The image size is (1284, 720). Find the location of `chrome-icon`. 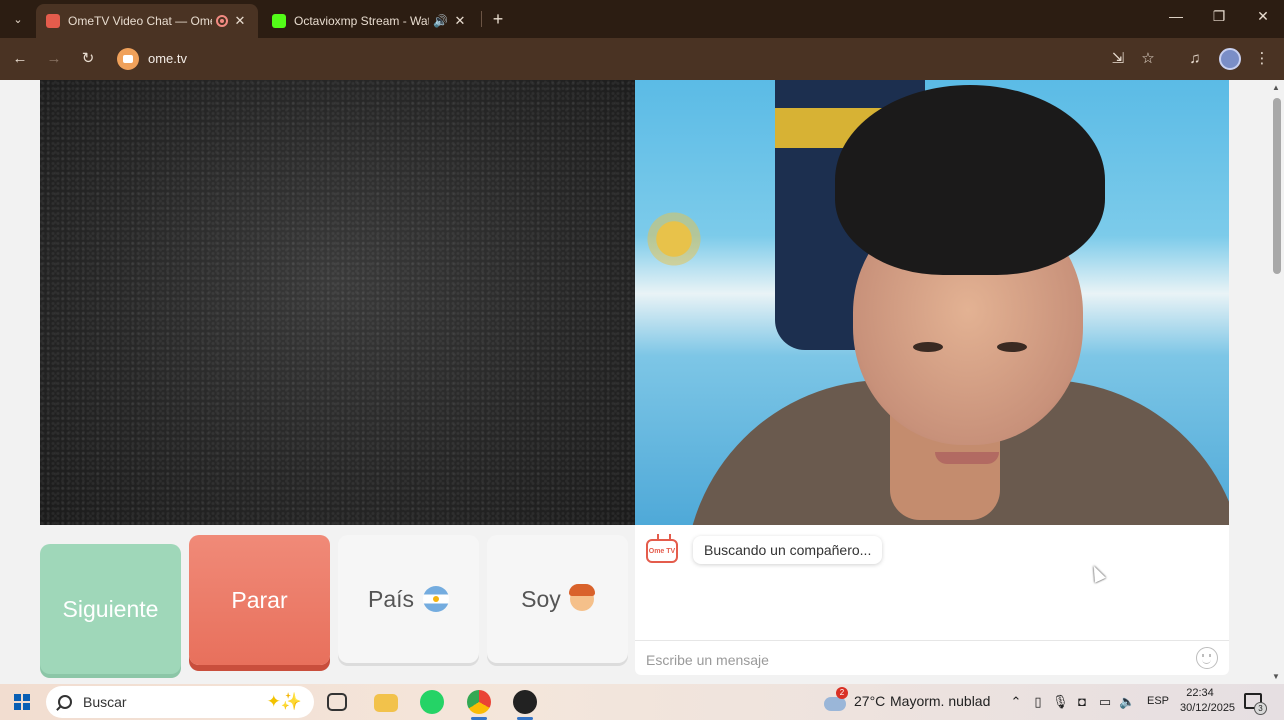

chrome-icon is located at coordinates (479, 702).